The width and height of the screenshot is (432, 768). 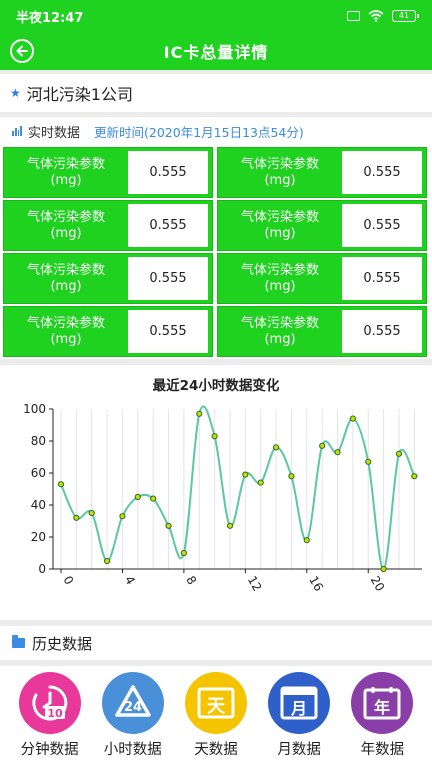 I want to click on year-calendar-icon: 年, so click(x=382, y=703).